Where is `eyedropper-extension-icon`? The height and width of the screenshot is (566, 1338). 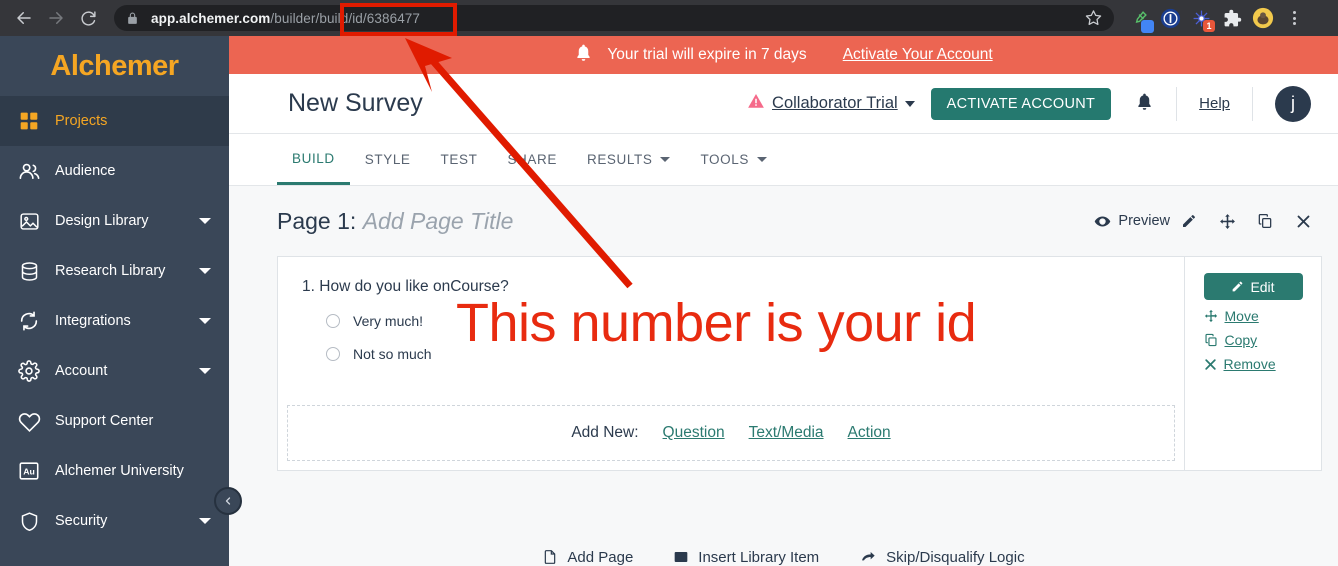 eyedropper-extension-icon is located at coordinates (1141, 20).